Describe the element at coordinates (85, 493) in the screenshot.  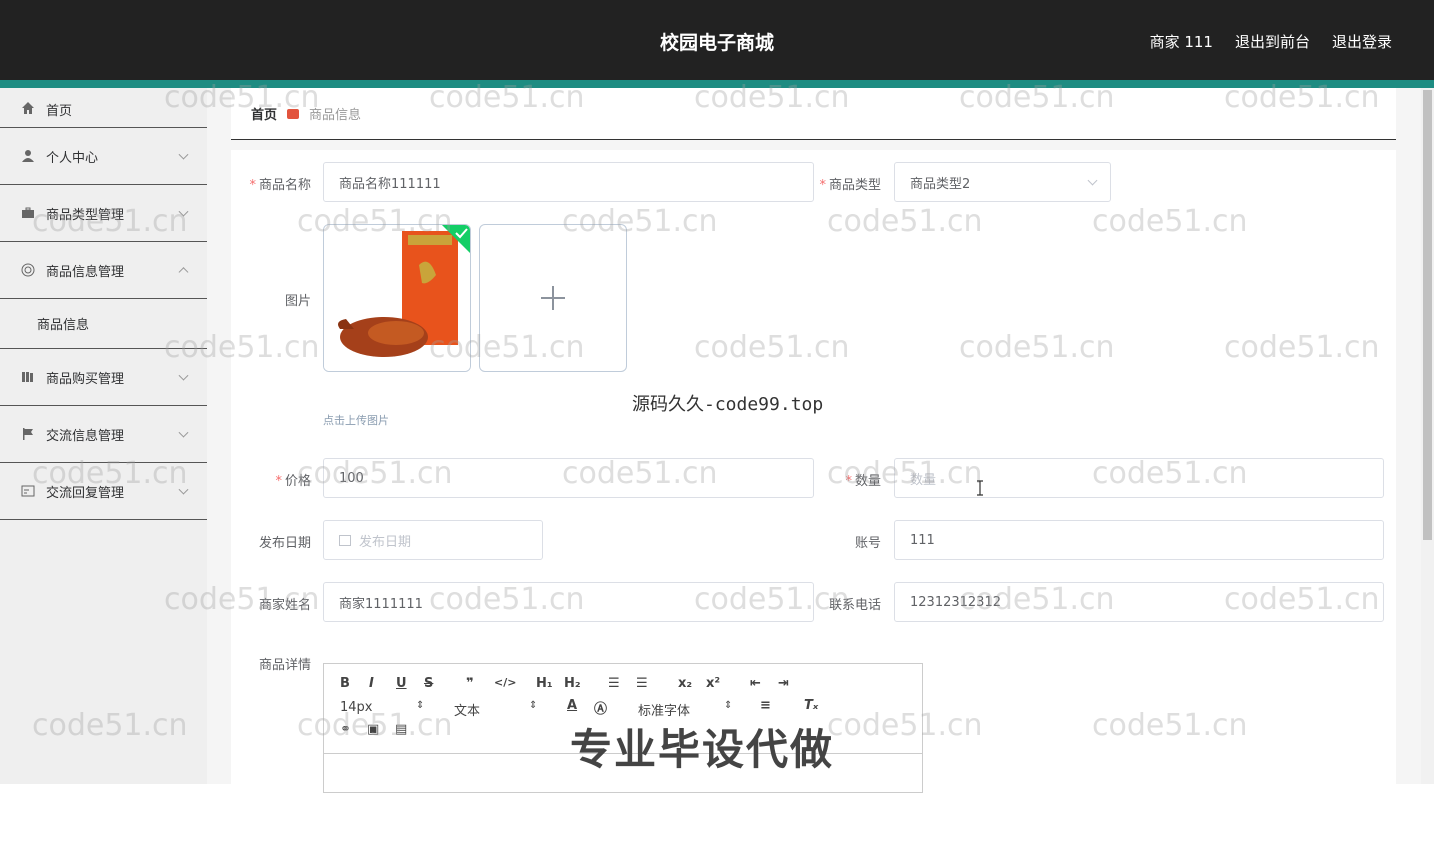
I see `sidebar-item-label: 交流回复管理` at that location.